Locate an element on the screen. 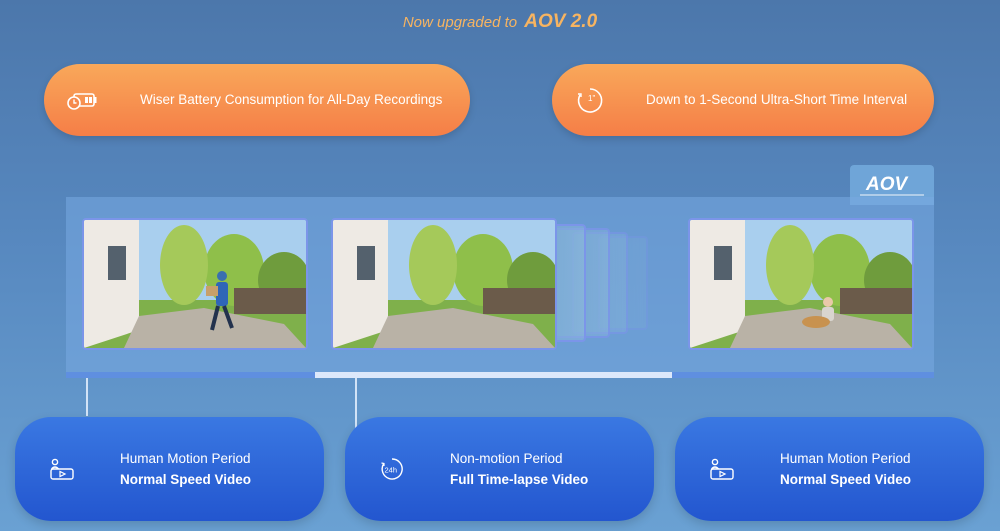 This screenshot has width=1000, height=531. video-frame-empty is located at coordinates (444, 284).